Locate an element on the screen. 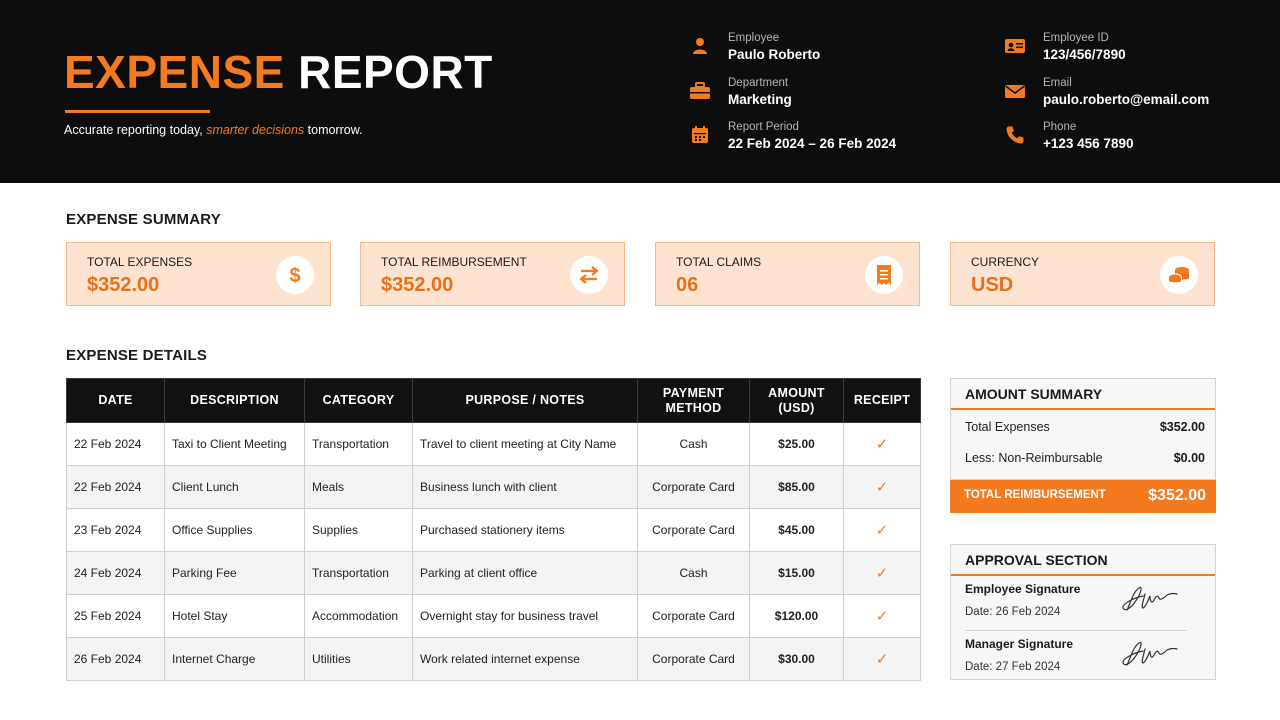 This screenshot has width=1280, height=720. cell-notes: Purchased stationery items is located at coordinates (525, 530).